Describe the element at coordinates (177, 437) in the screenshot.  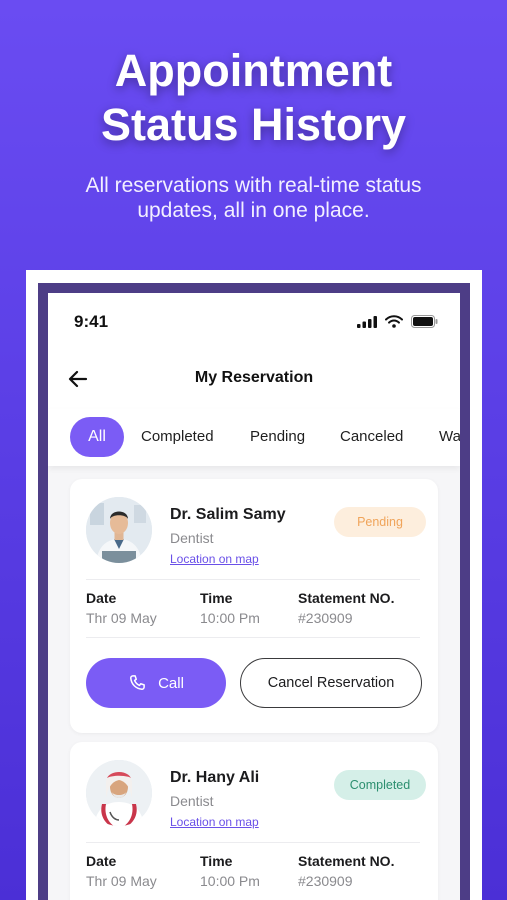
I see `tab-completed: Completed` at that location.